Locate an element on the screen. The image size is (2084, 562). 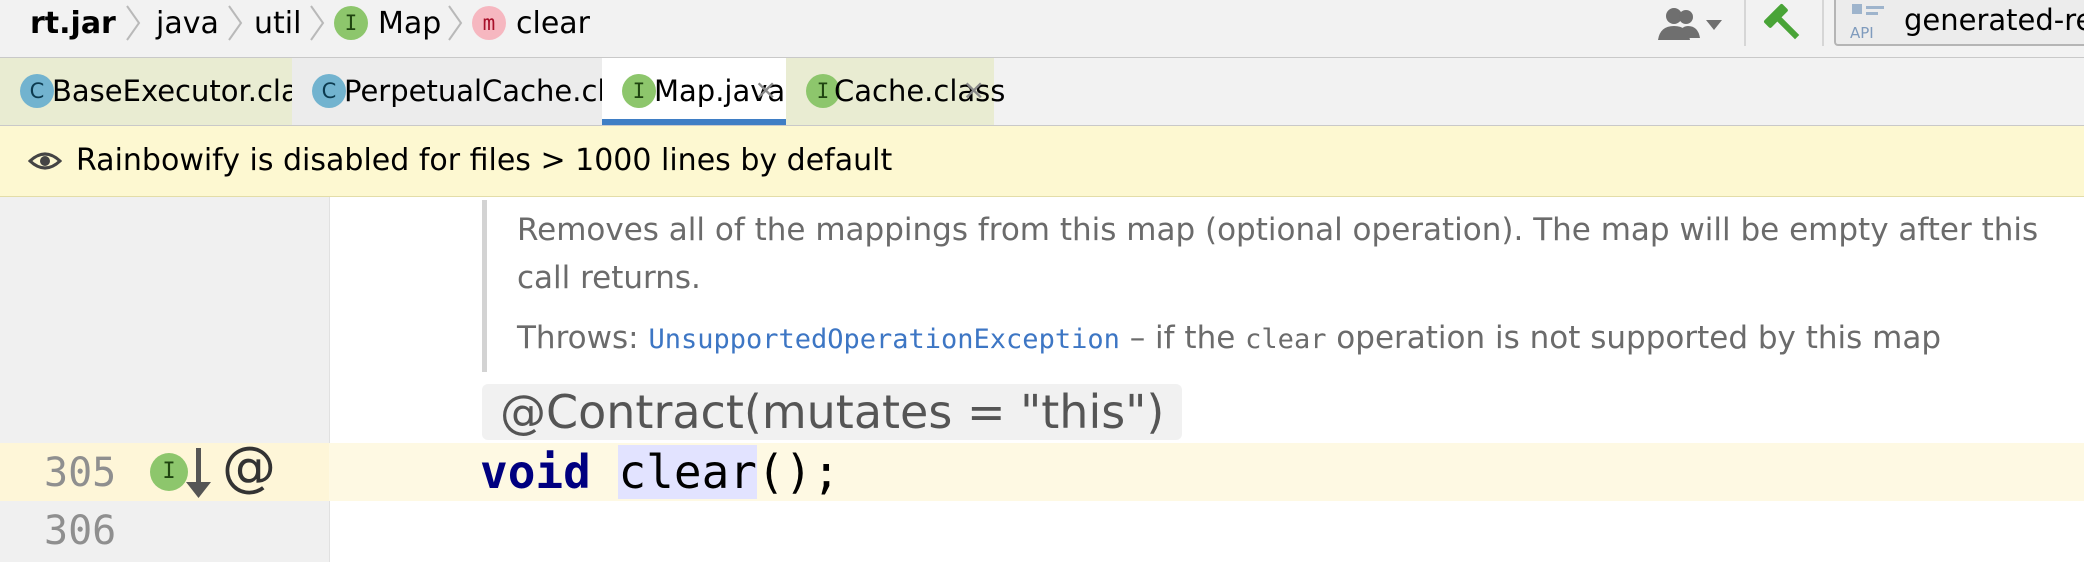
user-dropdown-icon is located at coordinates (1691, 24).